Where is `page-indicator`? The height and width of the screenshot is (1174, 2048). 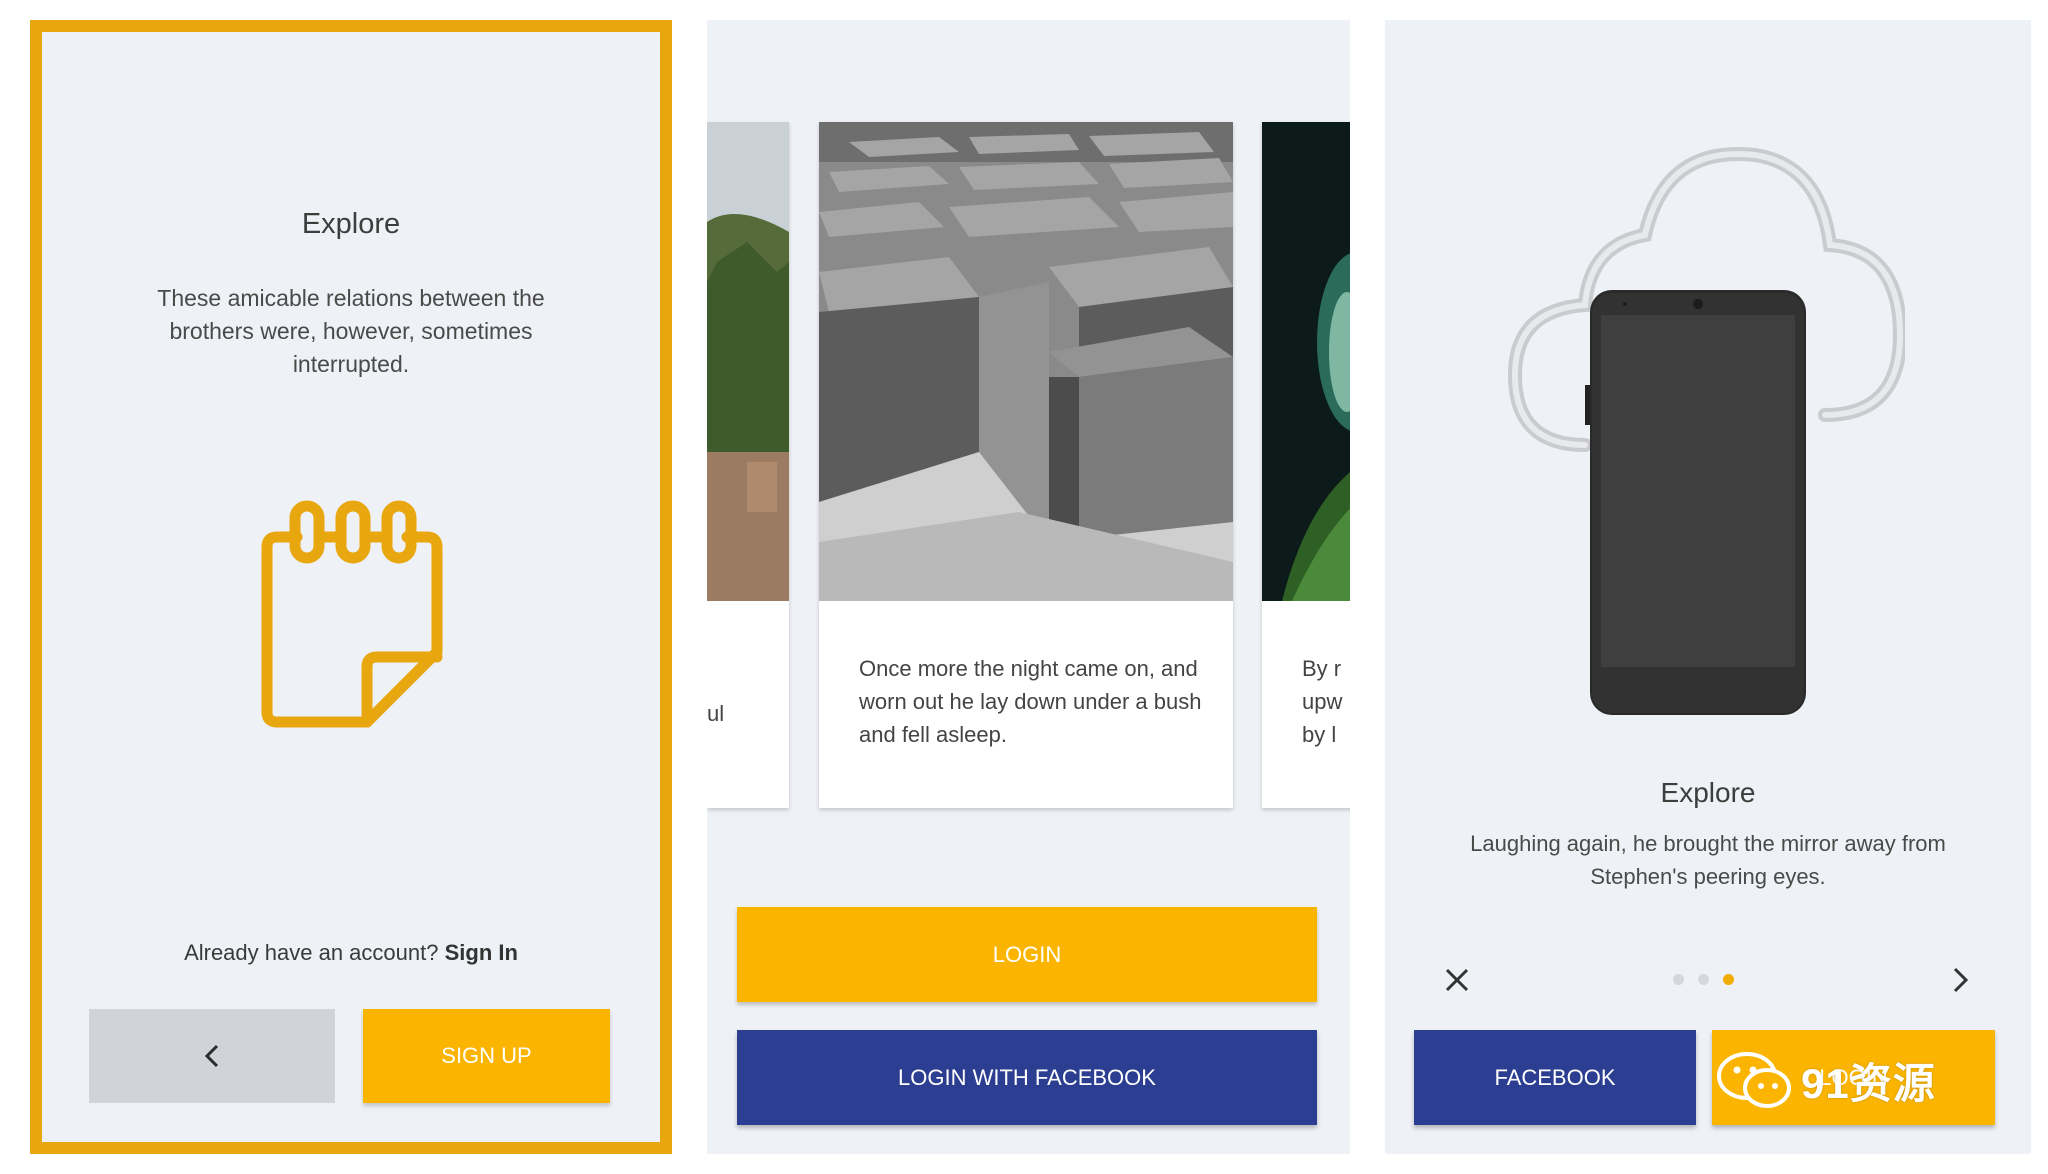
page-indicator is located at coordinates (1703, 979).